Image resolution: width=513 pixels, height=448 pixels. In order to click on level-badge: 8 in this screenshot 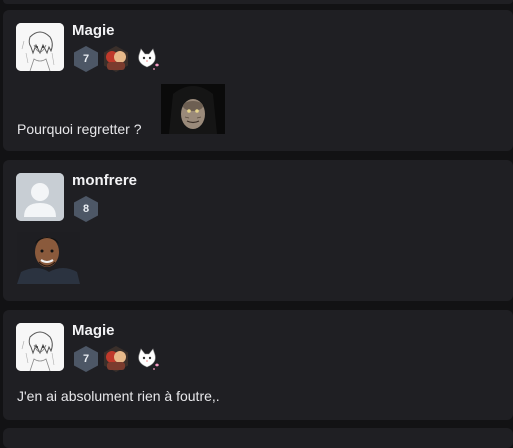, I will do `click(86, 209)`.